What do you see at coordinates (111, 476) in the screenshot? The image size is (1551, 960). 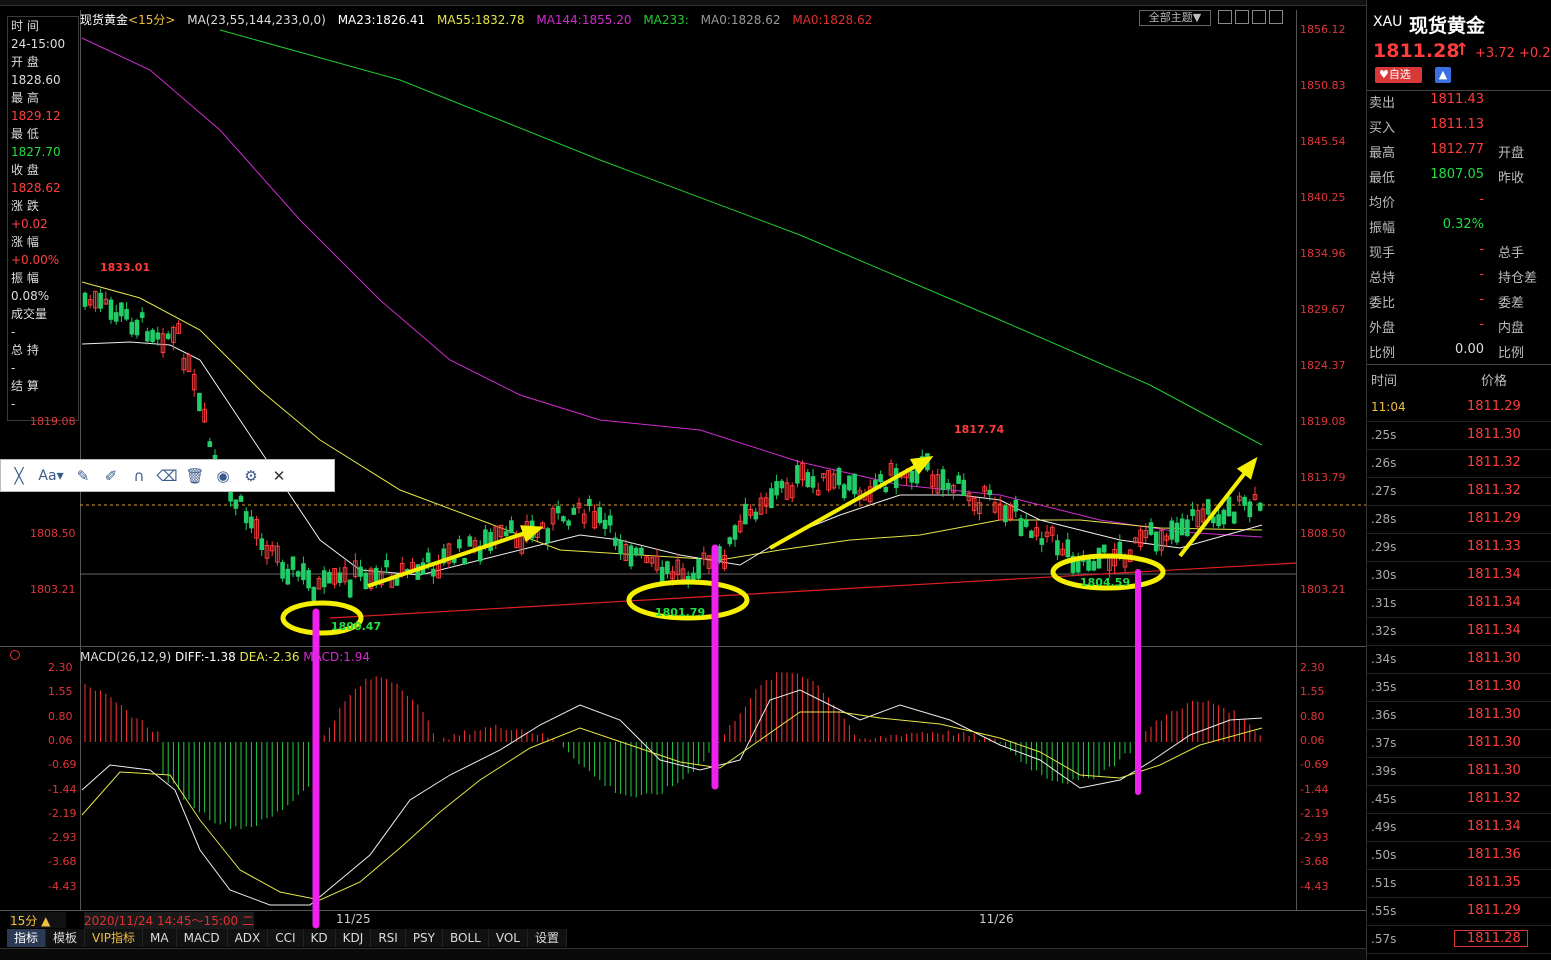 I see `brush-icon: ✐` at bounding box center [111, 476].